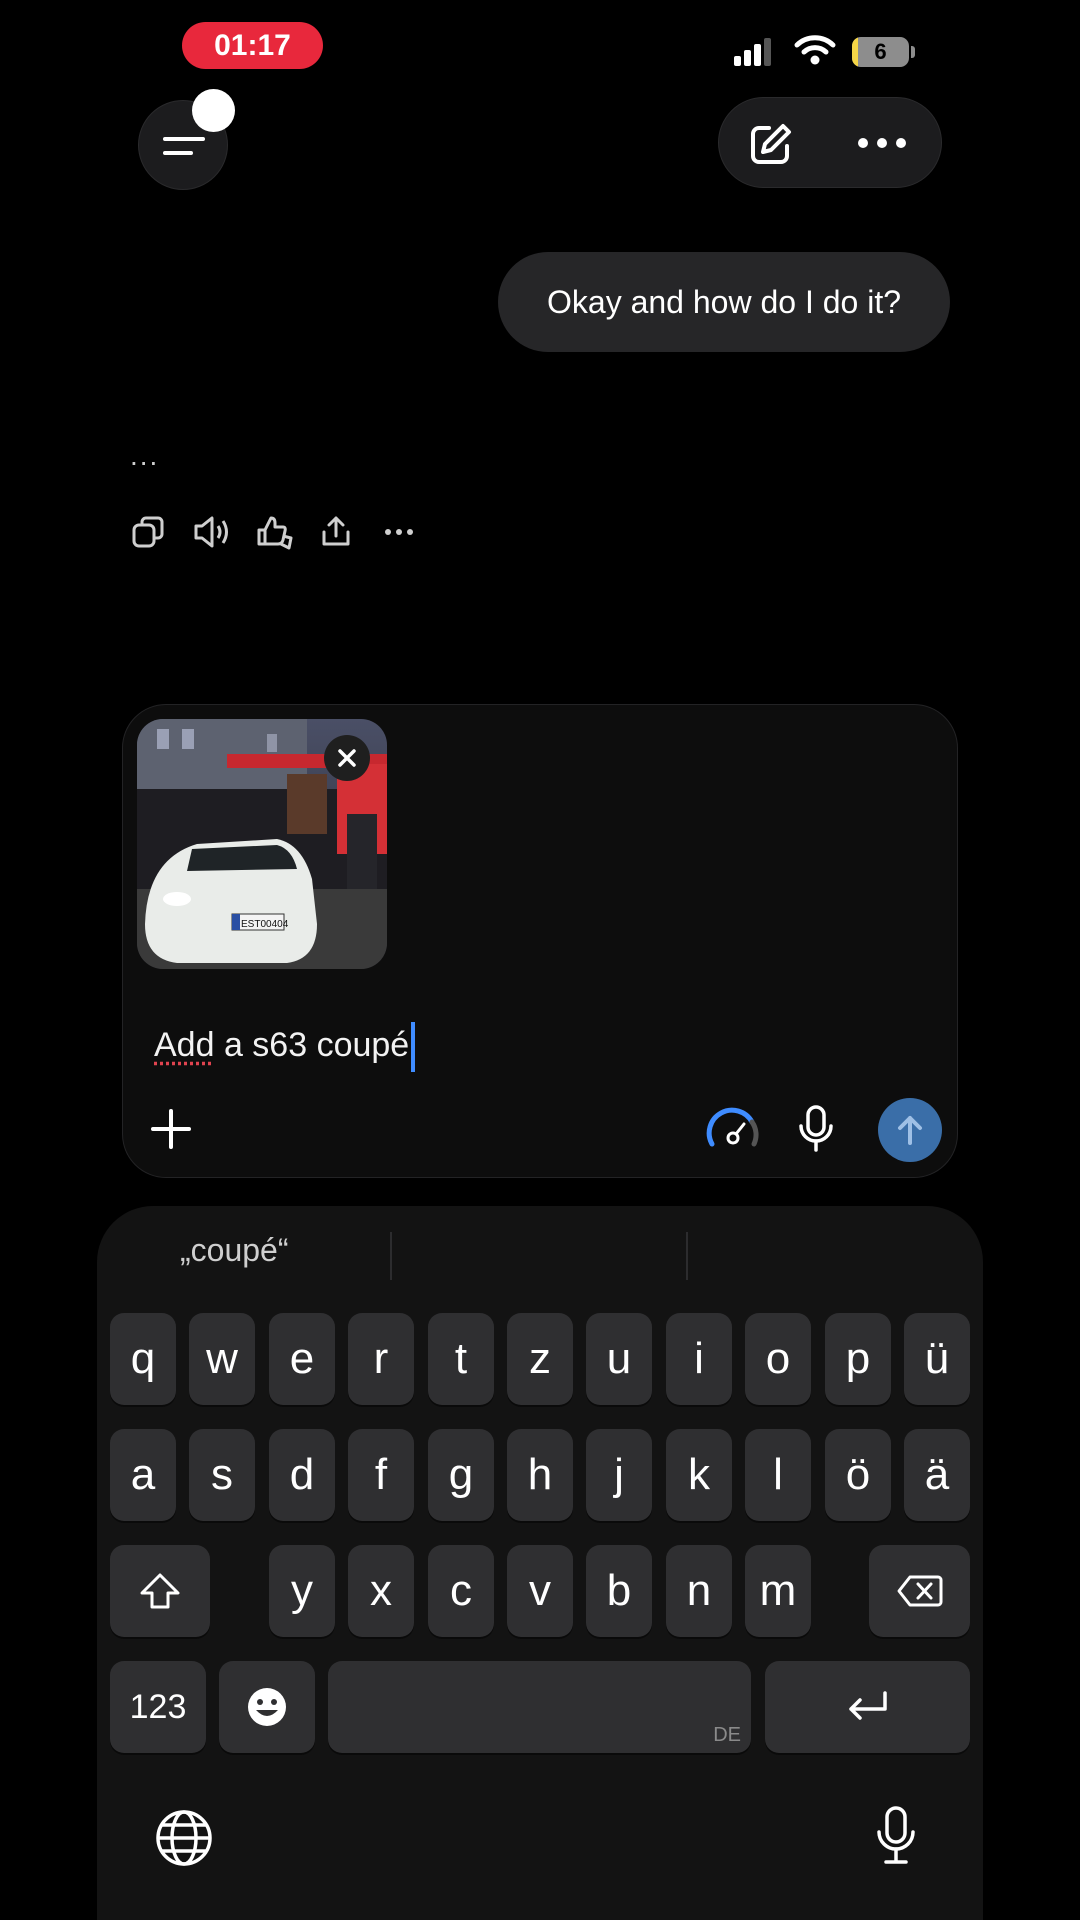 Image resolution: width=1080 pixels, height=1920 pixels. What do you see at coordinates (302, 1475) in the screenshot?
I see `key-d: d` at bounding box center [302, 1475].